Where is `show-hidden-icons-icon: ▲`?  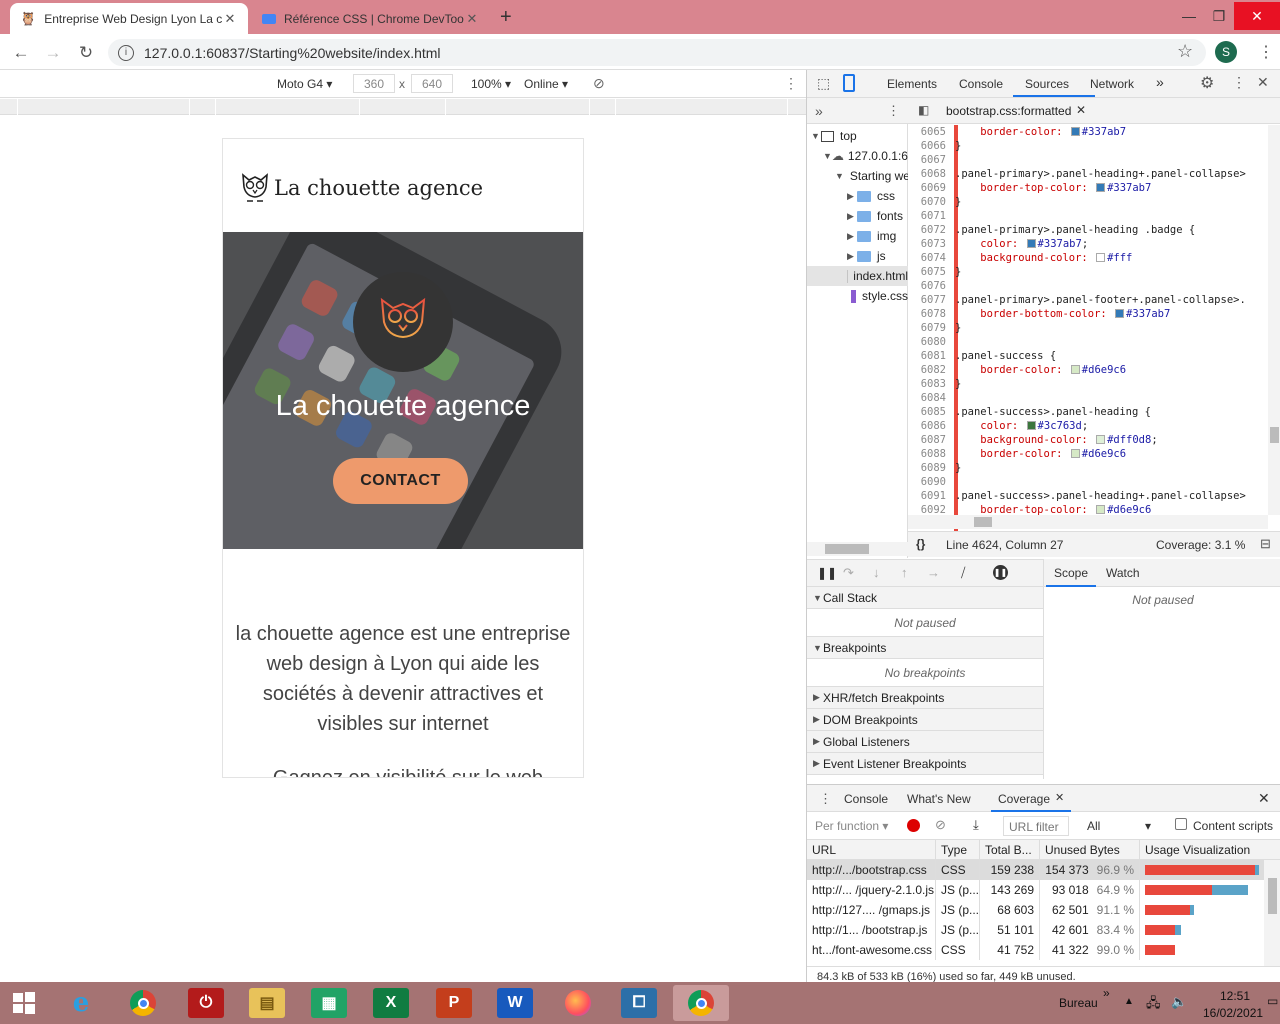 show-hidden-icons-icon: ▲ is located at coordinates (1129, 1001).